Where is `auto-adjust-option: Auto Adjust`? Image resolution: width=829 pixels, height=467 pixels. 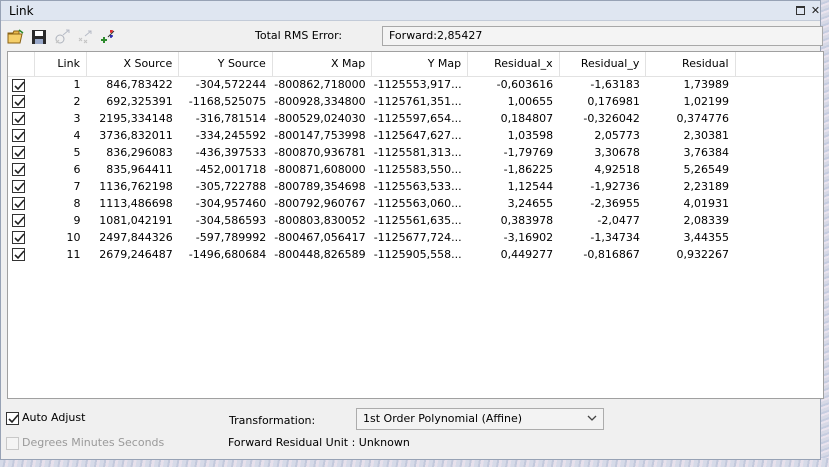 auto-adjust-option: Auto Adjust is located at coordinates (45, 418).